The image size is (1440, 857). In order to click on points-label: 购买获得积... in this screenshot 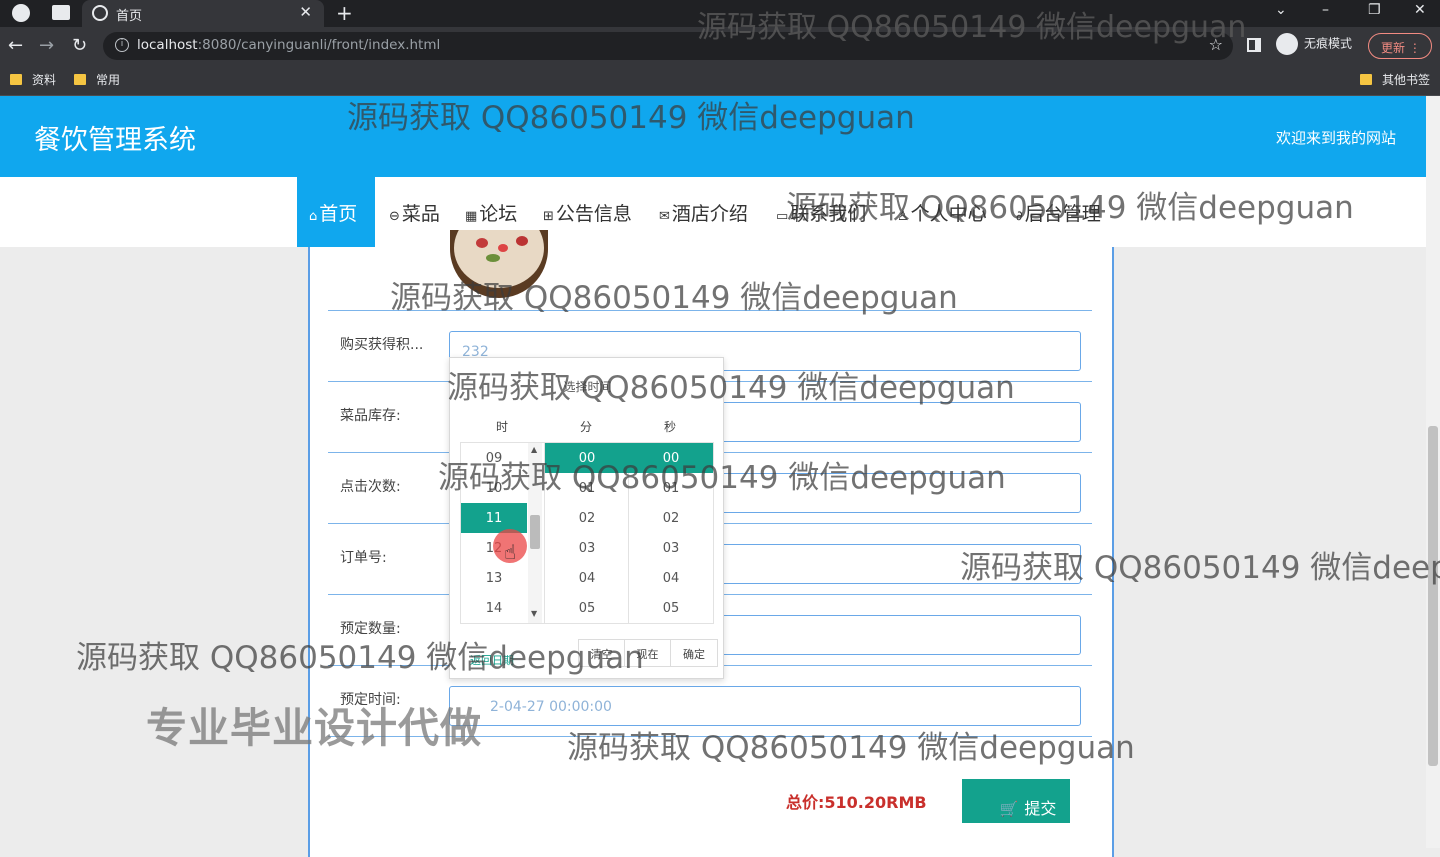, I will do `click(382, 345)`.